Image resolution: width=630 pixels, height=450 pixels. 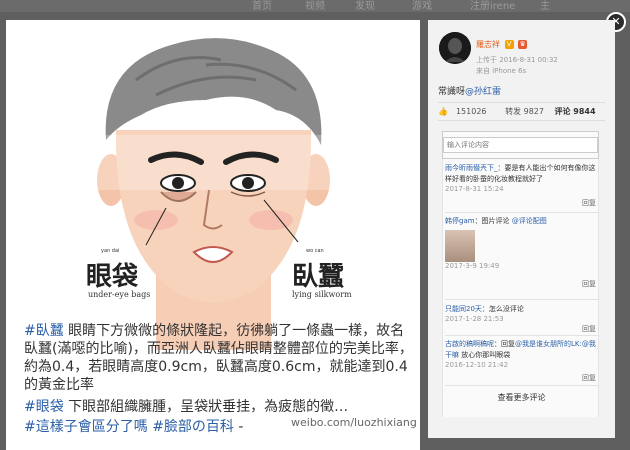 What do you see at coordinates (517, 60) in the screenshot?
I see `upload-time: 上传于 2016-8-31 00:32` at bounding box center [517, 60].